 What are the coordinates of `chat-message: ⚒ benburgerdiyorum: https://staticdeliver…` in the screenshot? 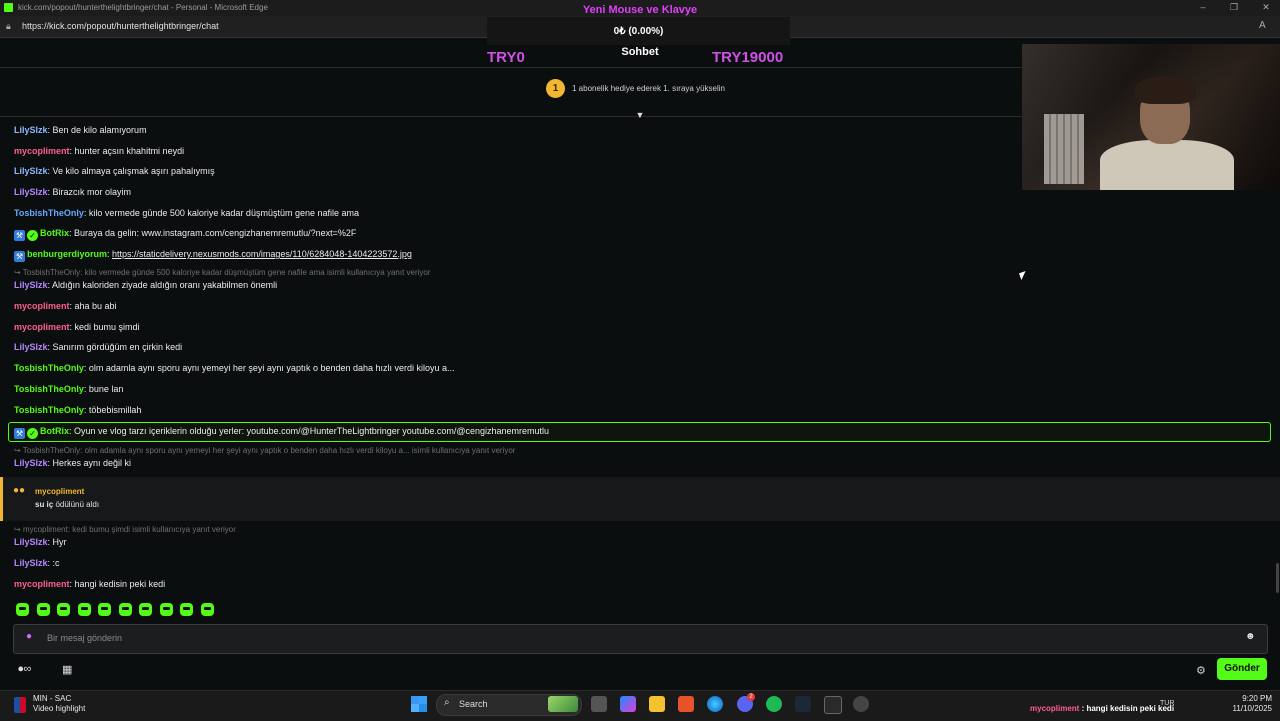 It's located at (213, 255).